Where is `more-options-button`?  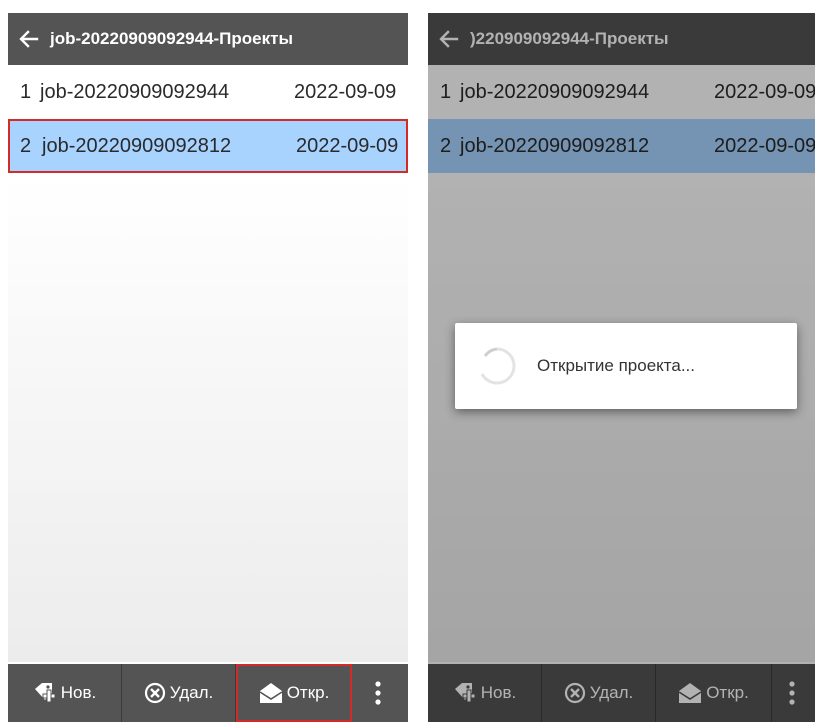 more-options-button is located at coordinates (380, 693).